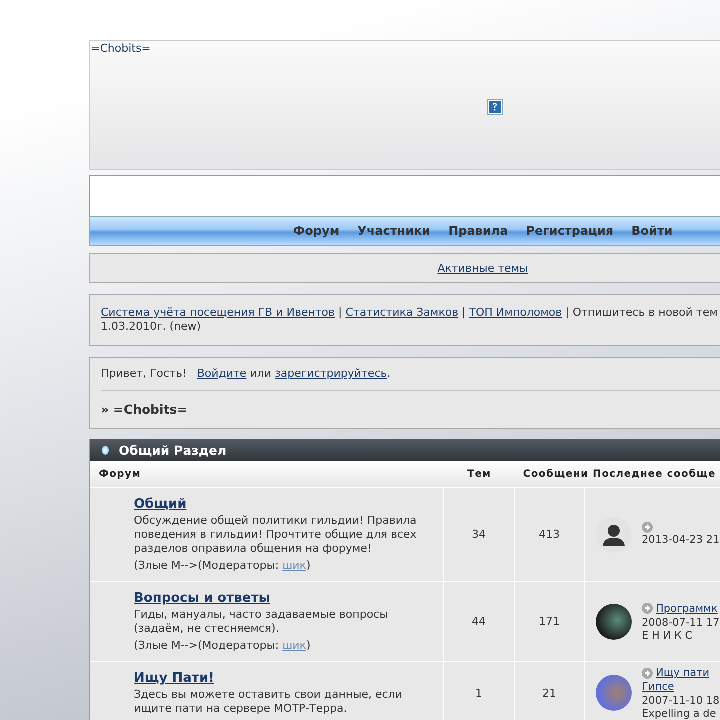 The width and height of the screenshot is (720, 720). What do you see at coordinates (614, 534) in the screenshot?
I see `user-silhouette-avatar` at bounding box center [614, 534].